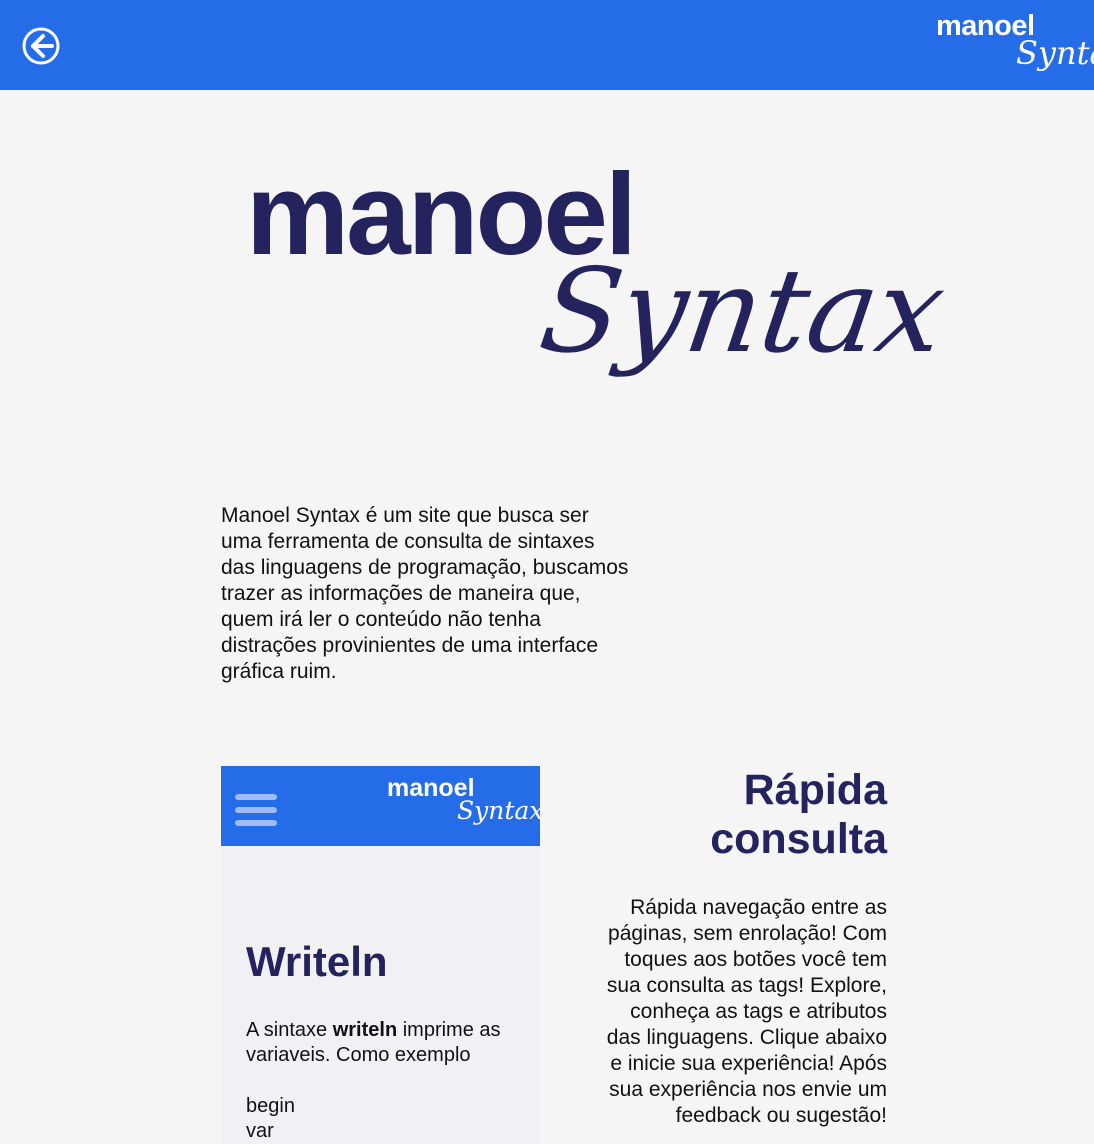 The height and width of the screenshot is (1144, 1094). What do you see at coordinates (270, 1106) in the screenshot?
I see `preview-code-line: begin` at bounding box center [270, 1106].